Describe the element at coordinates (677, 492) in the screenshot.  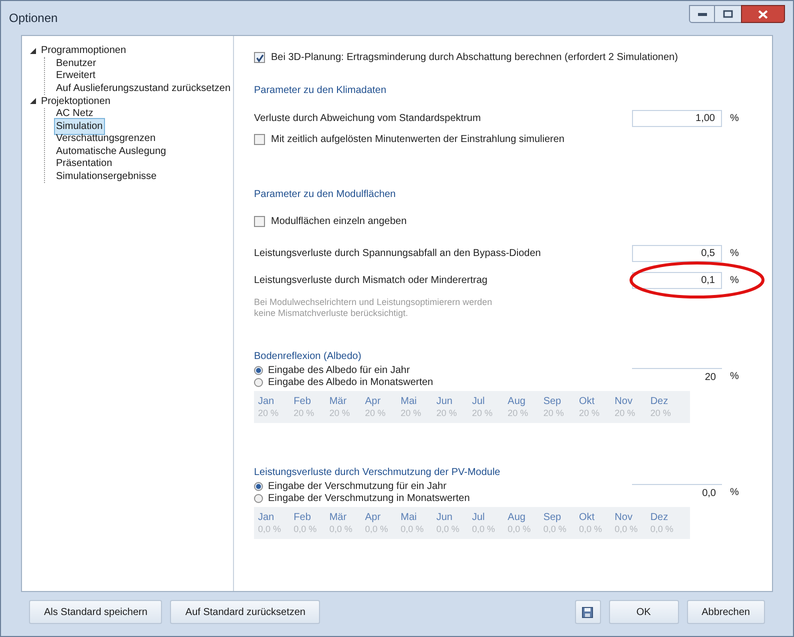
I see `input-field: 0,0` at that location.